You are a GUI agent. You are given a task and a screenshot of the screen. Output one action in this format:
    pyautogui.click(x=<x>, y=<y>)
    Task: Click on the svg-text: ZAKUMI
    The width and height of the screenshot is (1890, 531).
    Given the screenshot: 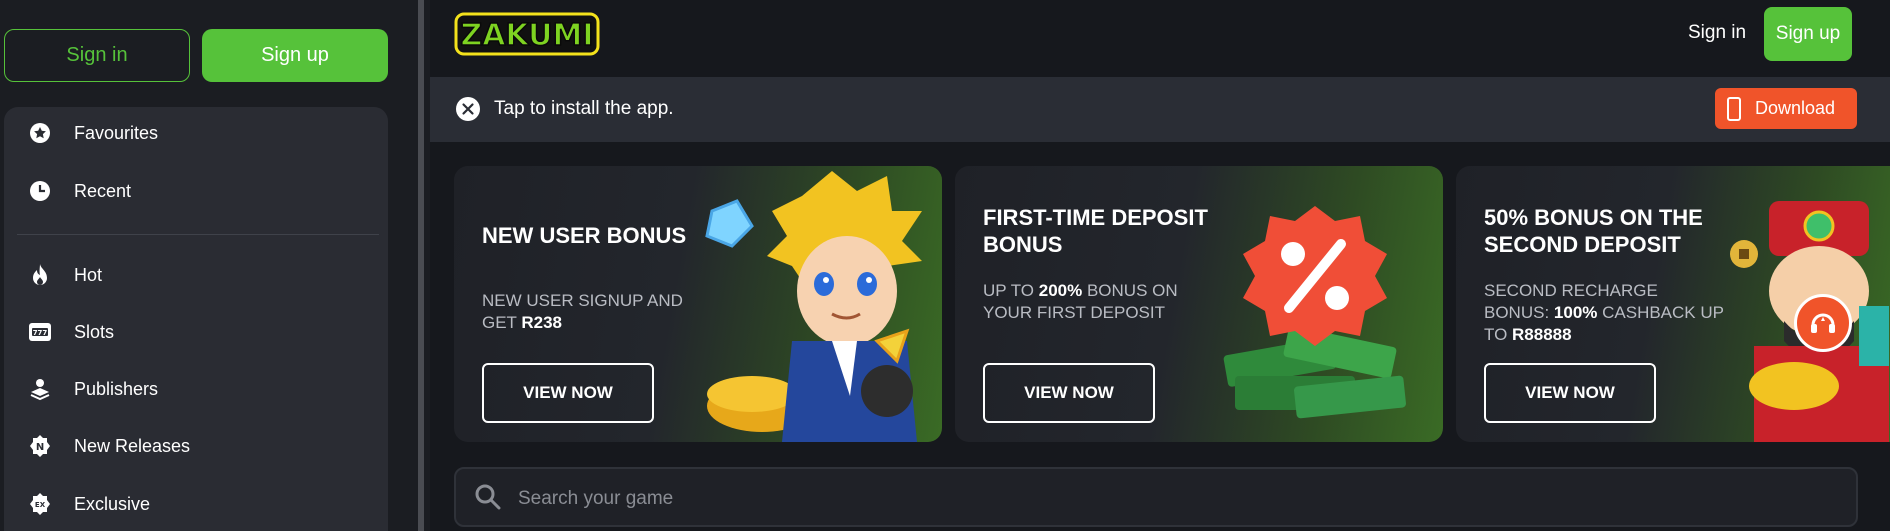 What is the action you would take?
    pyautogui.click(x=526, y=35)
    